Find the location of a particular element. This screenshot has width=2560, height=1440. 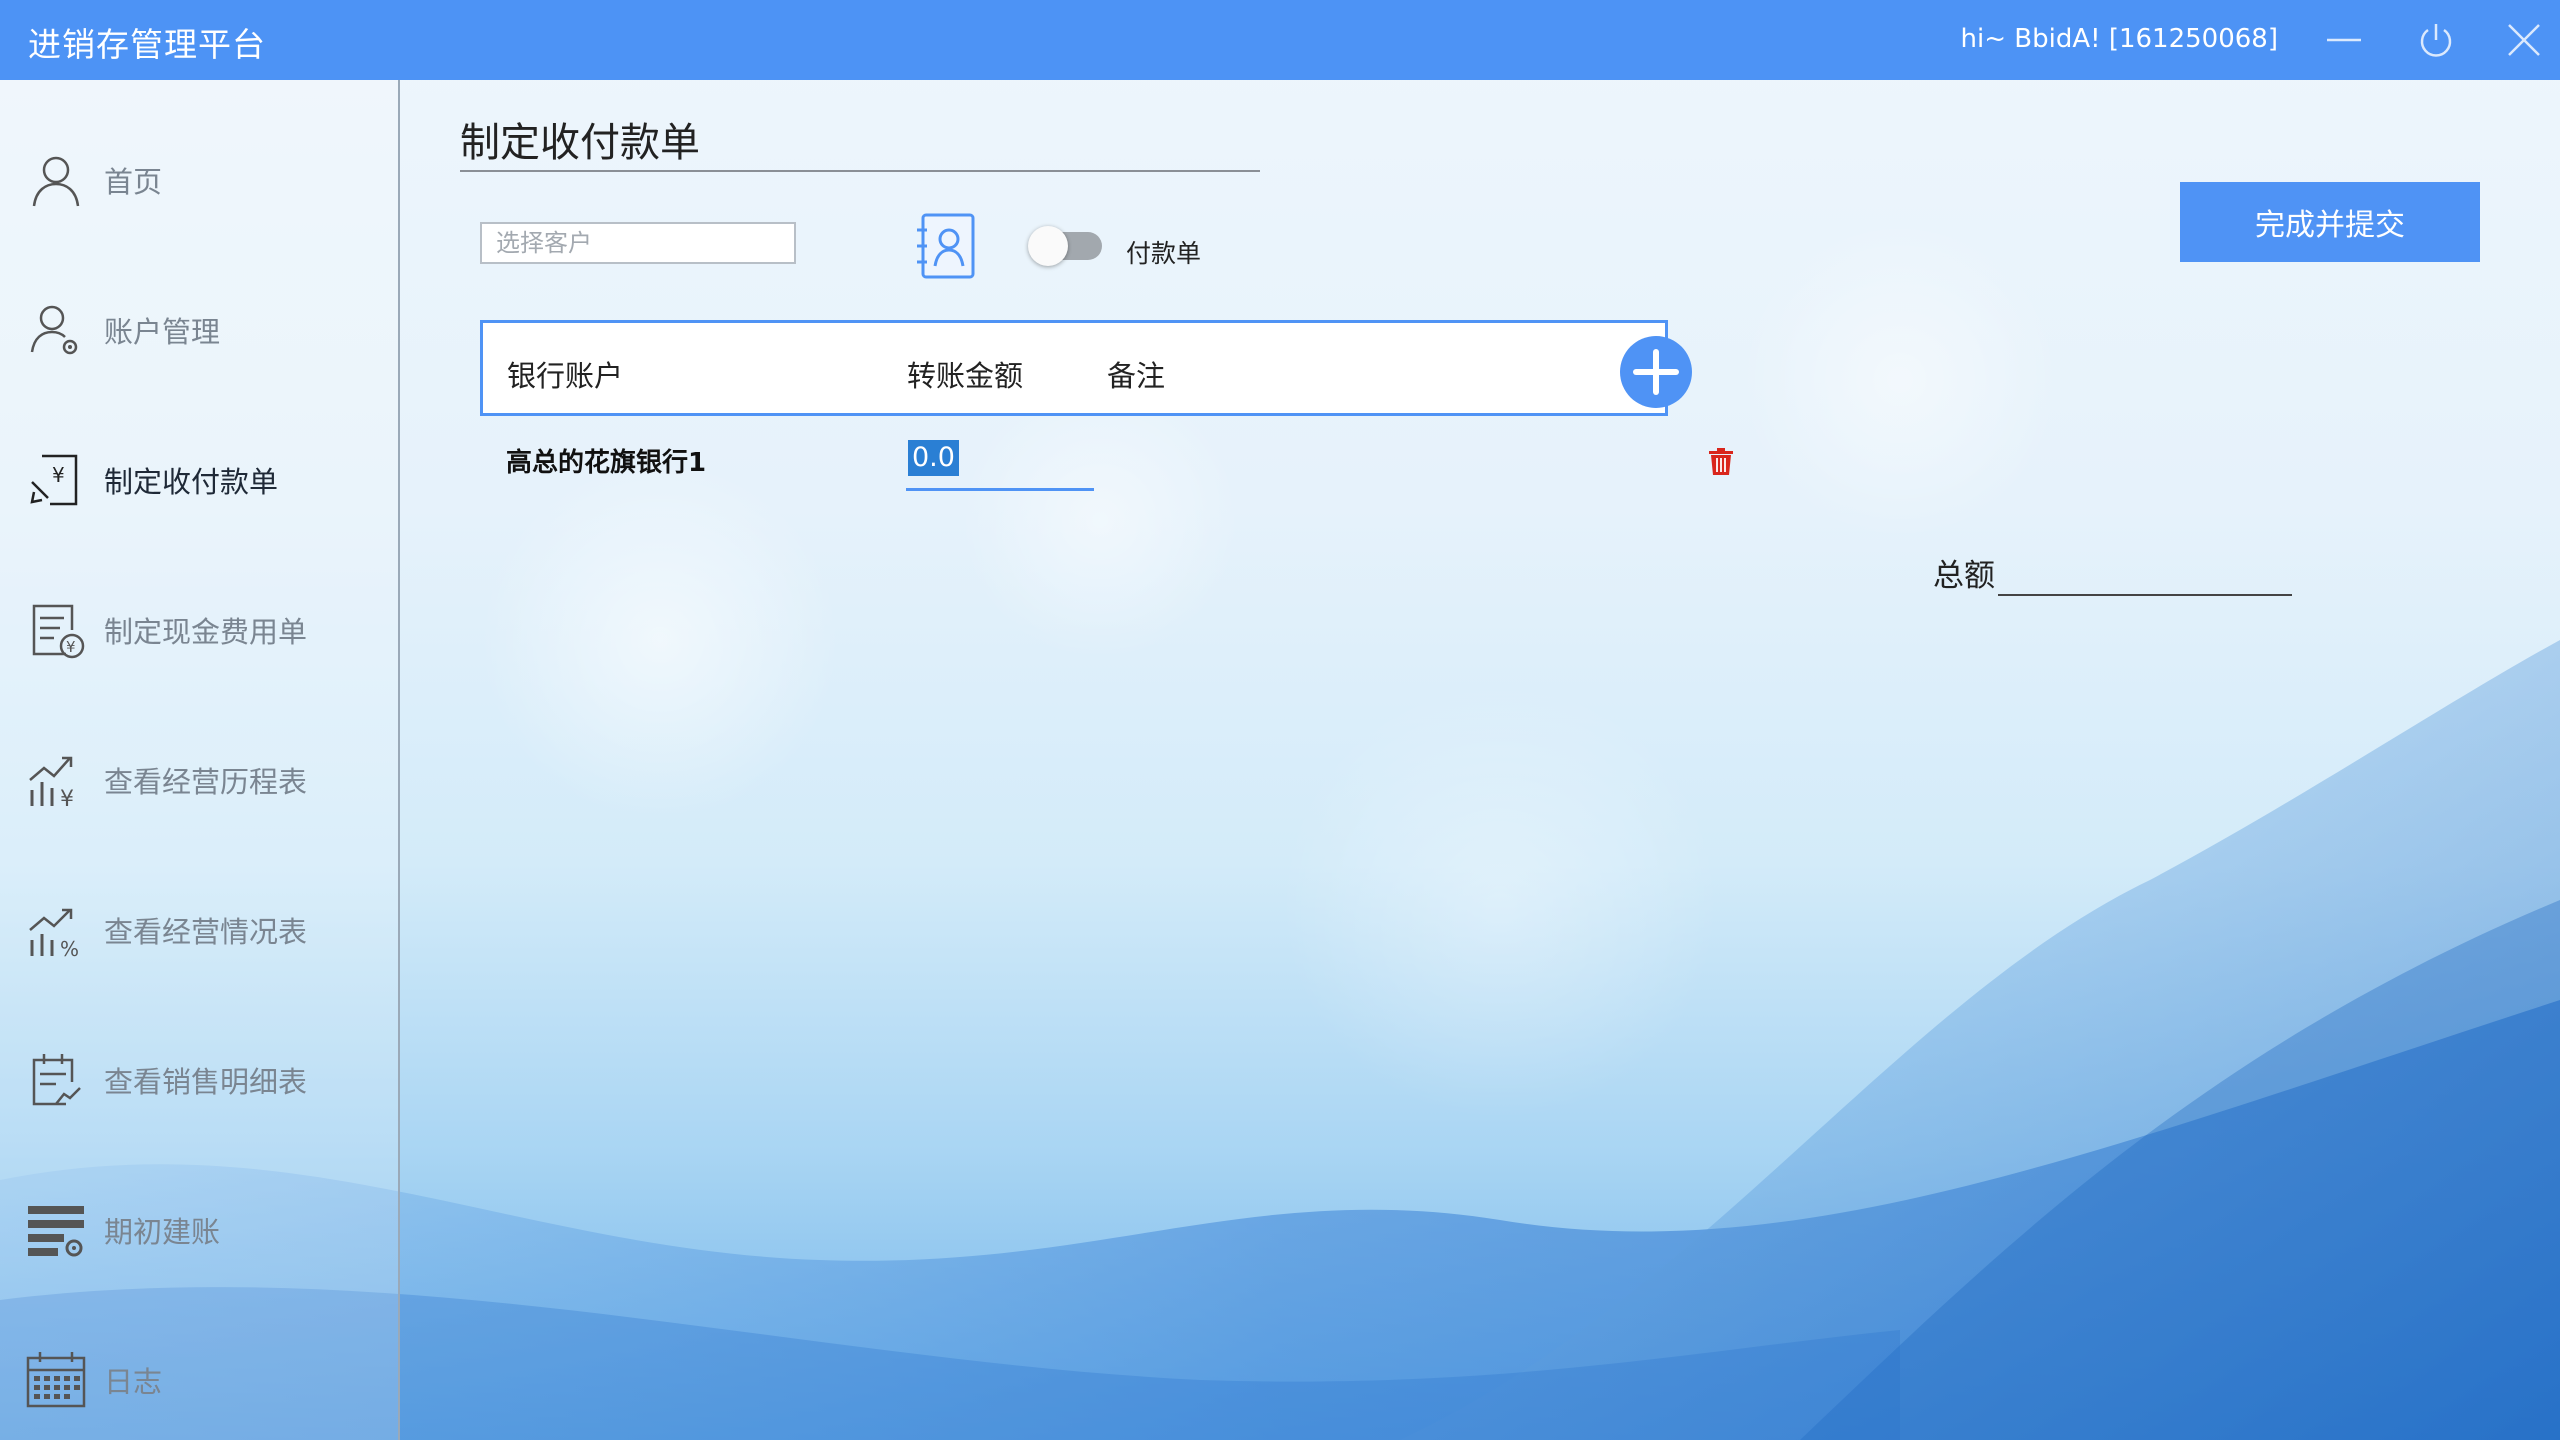

minimize-button is located at coordinates (2344, 40).